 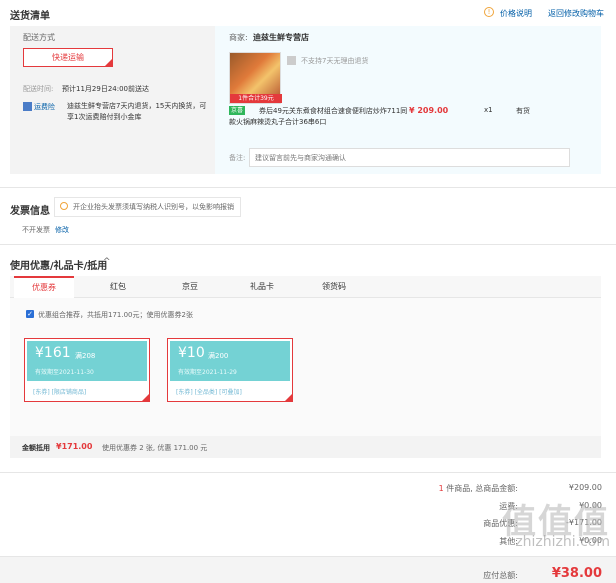 I want to click on seller-label: 商家:, so click(x=238, y=37).